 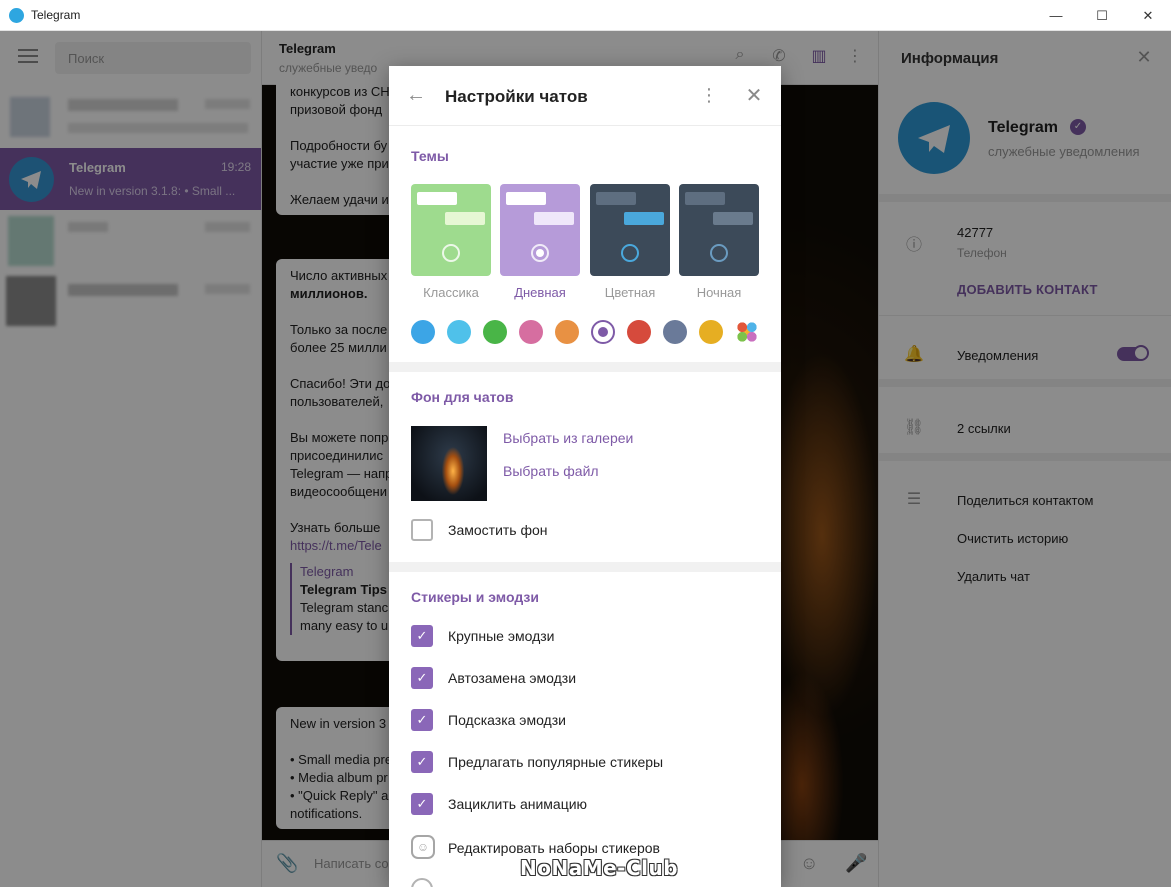 I want to click on theme-label-night: Ночная, so click(x=719, y=292).